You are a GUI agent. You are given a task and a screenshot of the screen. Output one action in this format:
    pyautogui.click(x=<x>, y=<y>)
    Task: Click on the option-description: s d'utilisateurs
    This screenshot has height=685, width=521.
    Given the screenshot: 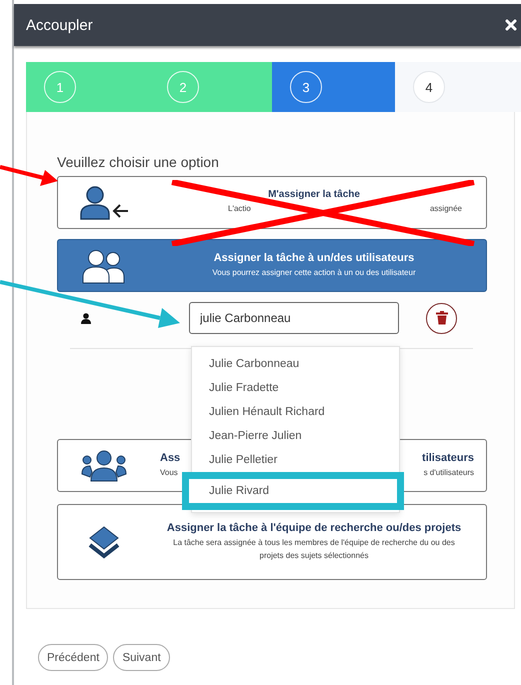 What is the action you would take?
    pyautogui.click(x=449, y=472)
    